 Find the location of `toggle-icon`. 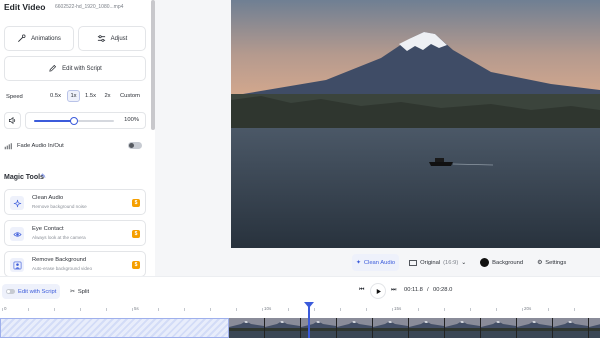

toggle-icon is located at coordinates (10, 291).